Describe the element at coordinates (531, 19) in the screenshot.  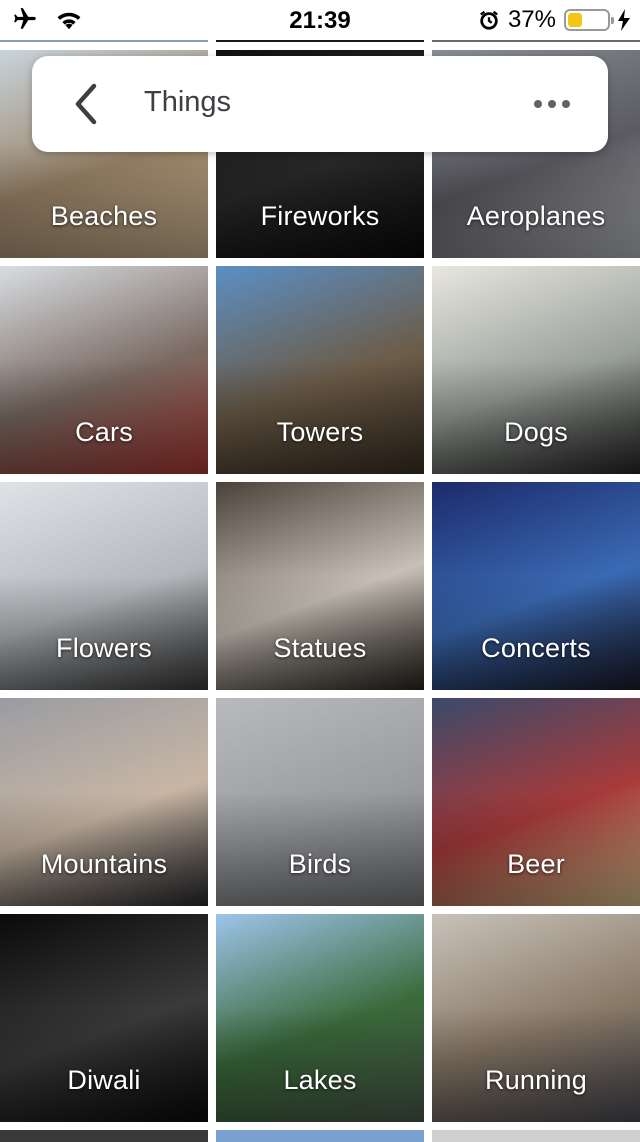
I see `battery-percent: 37%` at that location.